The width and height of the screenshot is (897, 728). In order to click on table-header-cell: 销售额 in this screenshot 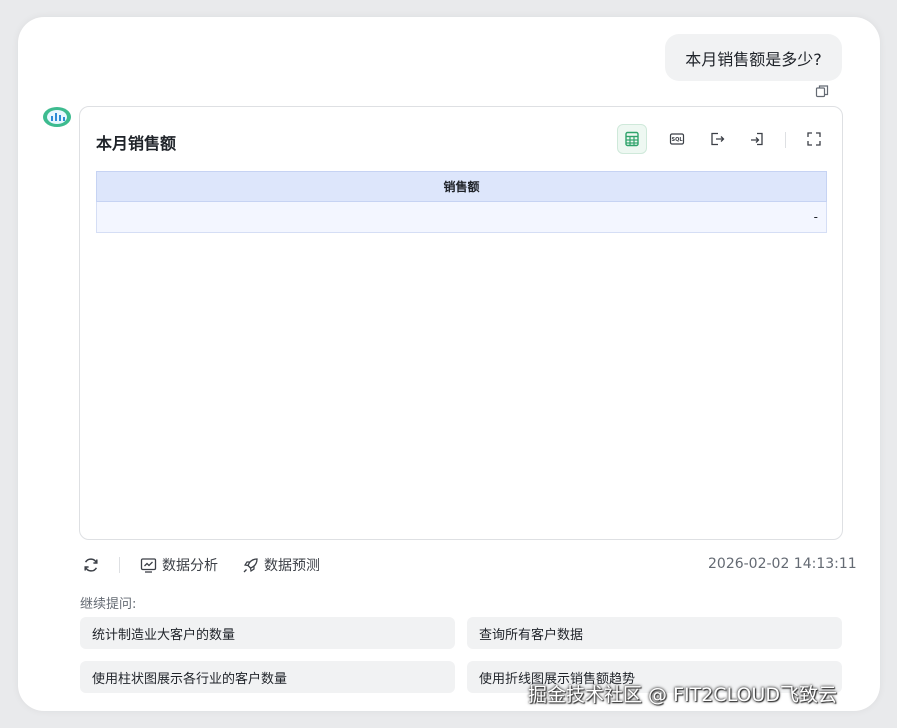, I will do `click(461, 186)`.